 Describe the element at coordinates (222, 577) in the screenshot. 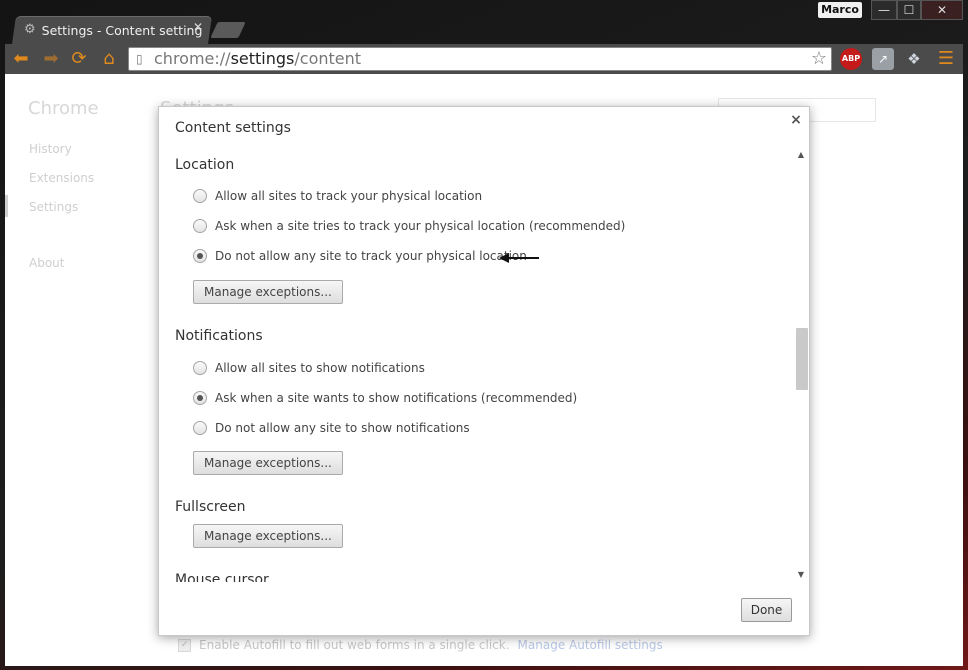

I see `section-title-mouse-cursor: Mouse cursor` at that location.